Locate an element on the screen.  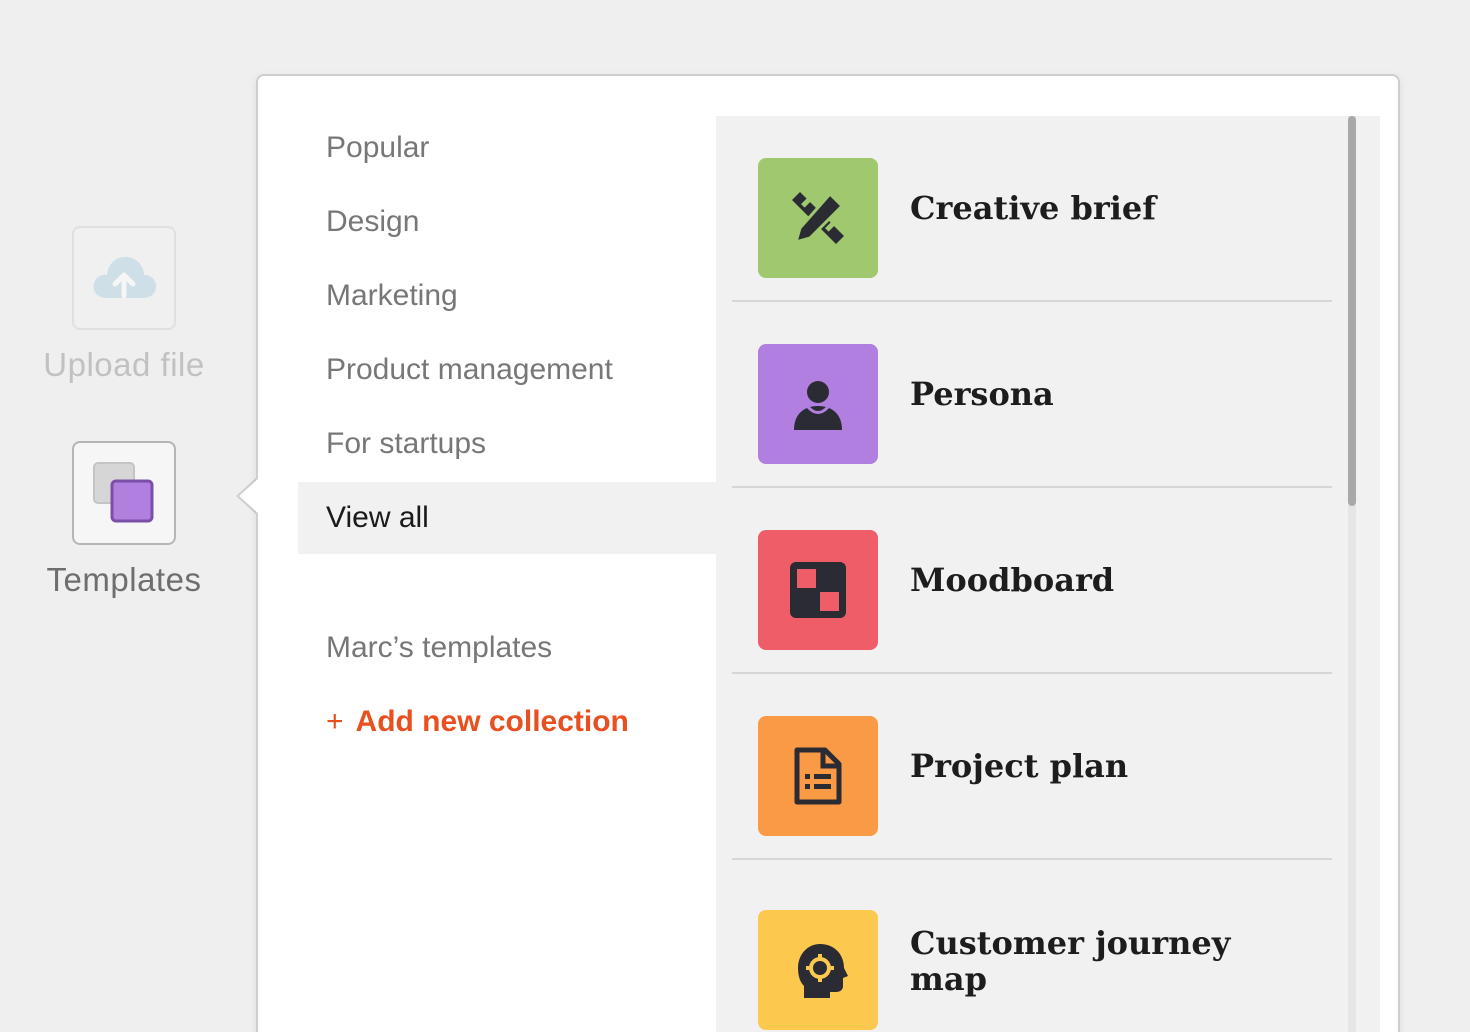
templates-label: Templates is located at coordinates (124, 579).